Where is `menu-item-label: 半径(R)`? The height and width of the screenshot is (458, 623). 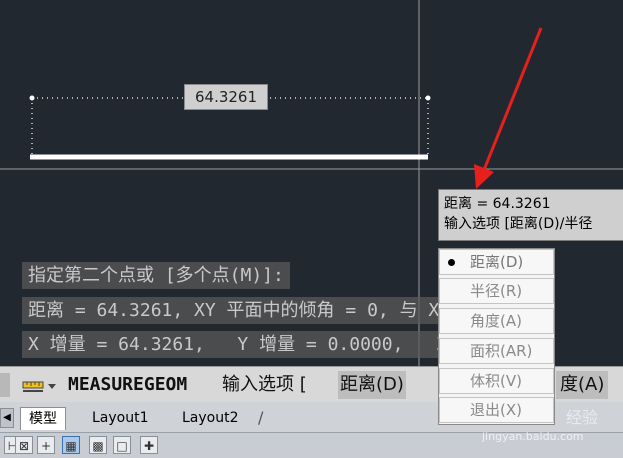
menu-item-label: 半径(R) is located at coordinates (496, 291).